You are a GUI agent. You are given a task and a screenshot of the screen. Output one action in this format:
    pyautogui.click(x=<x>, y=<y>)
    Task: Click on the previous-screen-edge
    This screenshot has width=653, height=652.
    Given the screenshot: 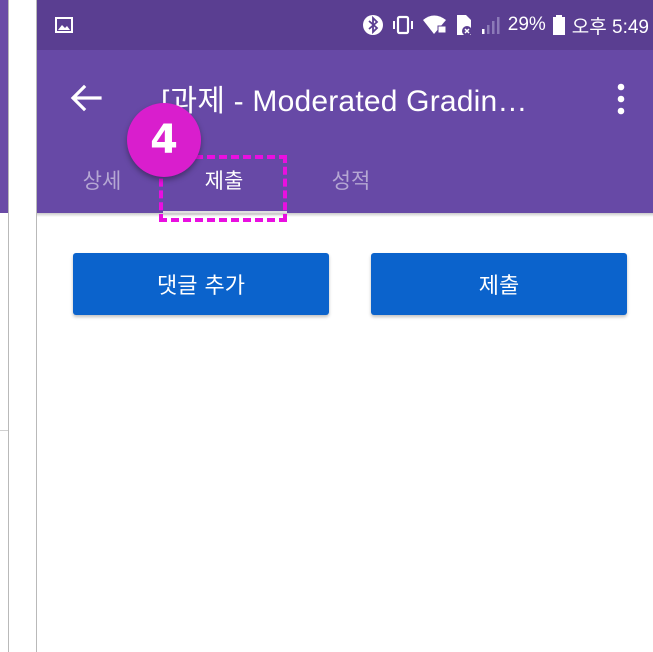 What is the action you would take?
    pyautogui.click(x=4, y=326)
    